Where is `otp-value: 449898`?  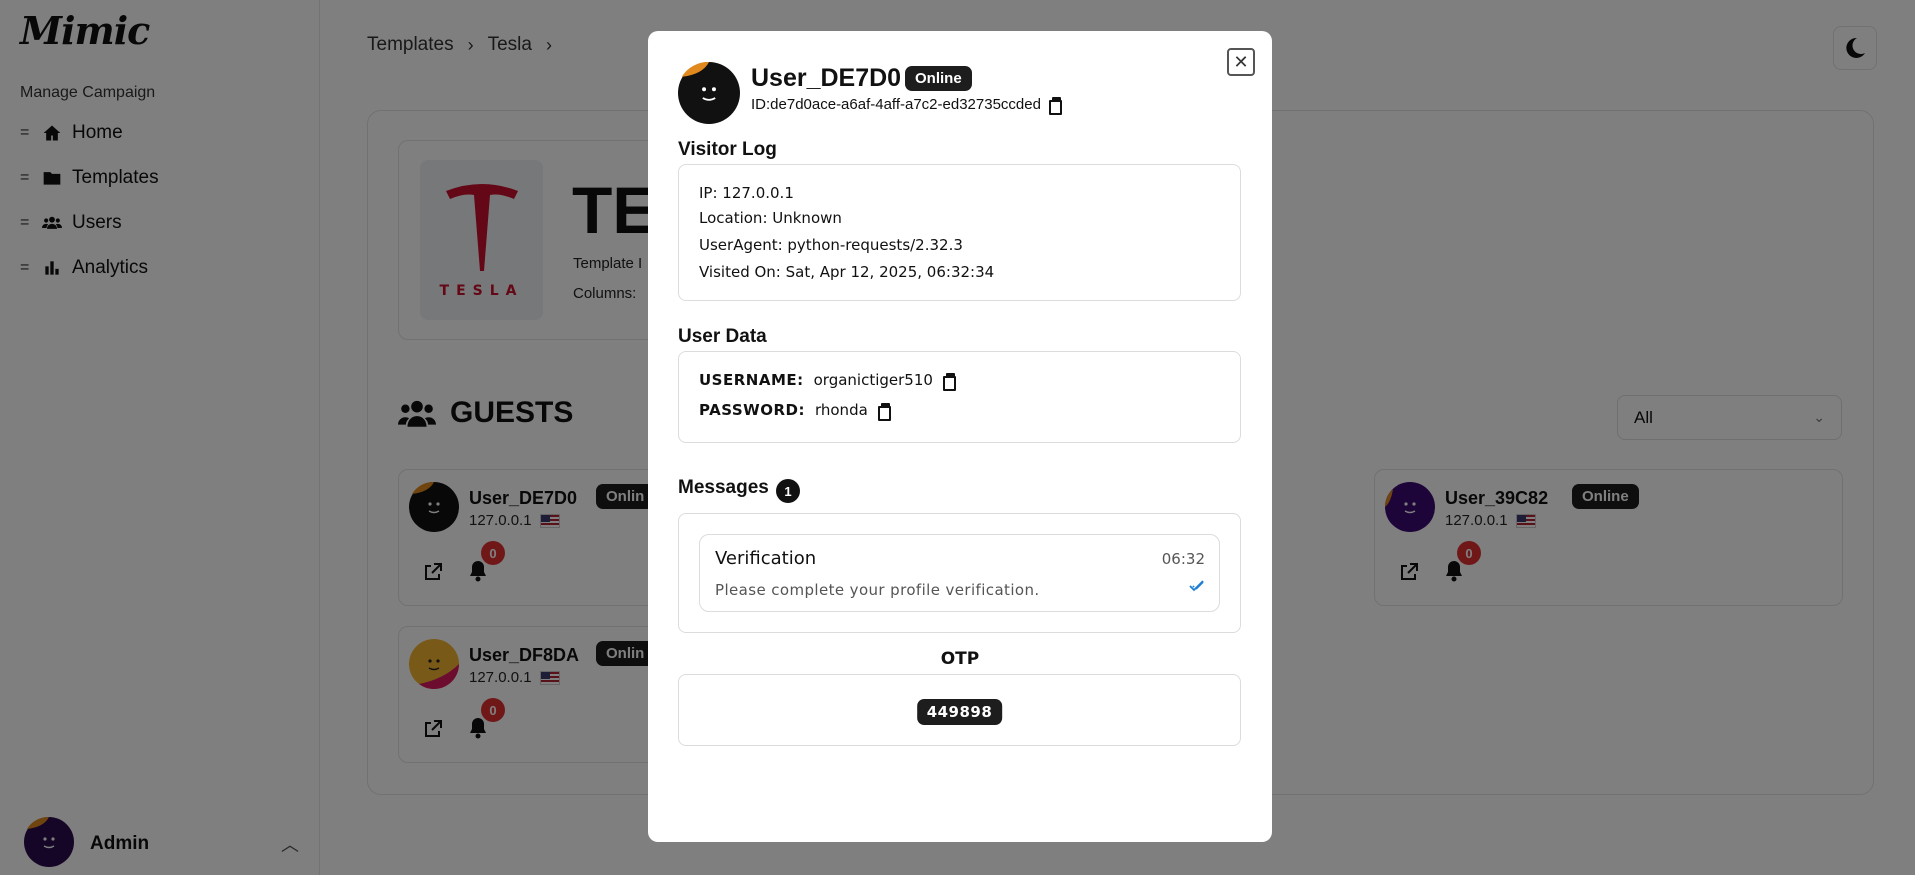
otp-value: 449898 is located at coordinates (959, 712).